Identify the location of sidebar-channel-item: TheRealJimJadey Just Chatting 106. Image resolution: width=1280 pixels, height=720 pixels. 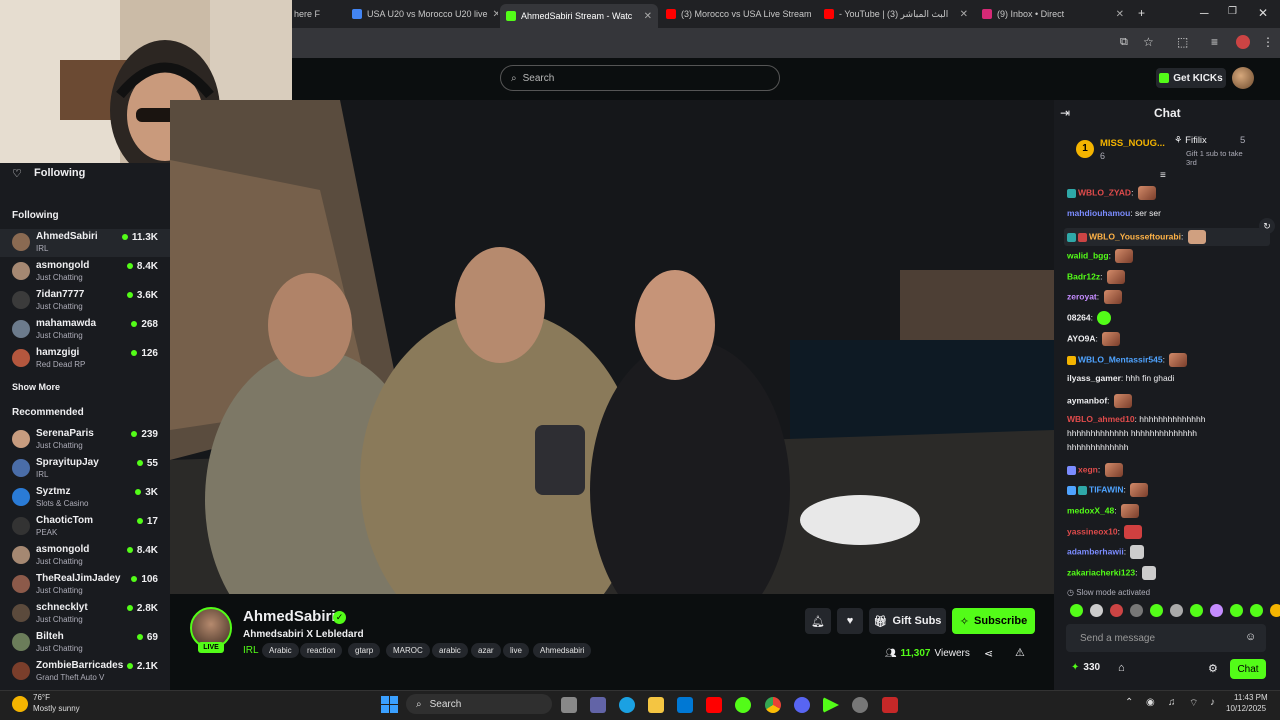
(85, 585).